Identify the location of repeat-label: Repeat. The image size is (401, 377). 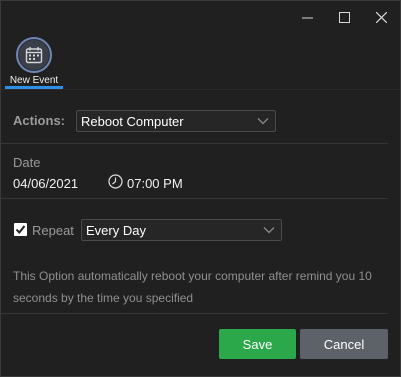
(53, 230).